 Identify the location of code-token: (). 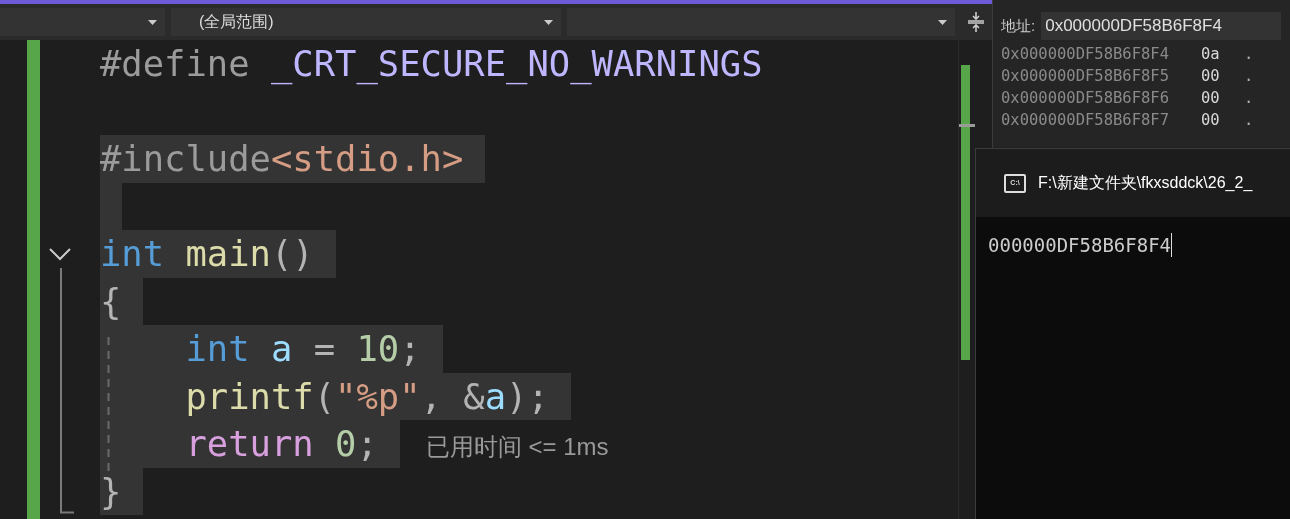
(292, 254).